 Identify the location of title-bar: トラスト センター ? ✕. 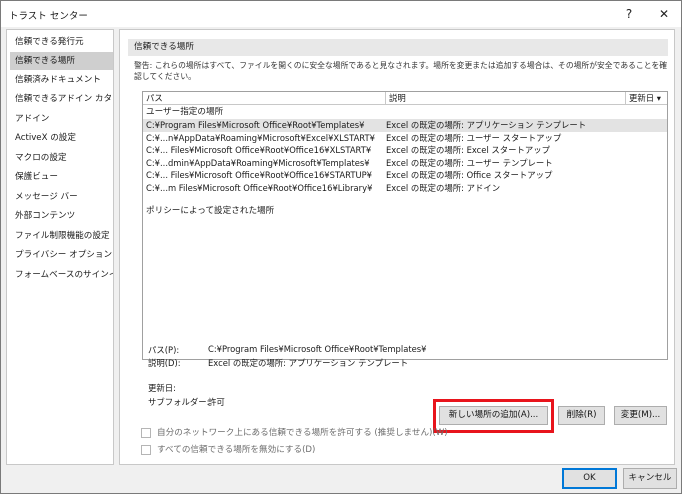
(341, 14).